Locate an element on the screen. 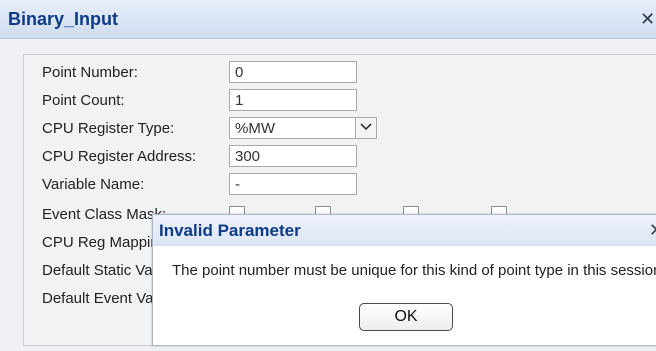 The width and height of the screenshot is (656, 351). dialog-close-icon: ✕ is located at coordinates (652, 230).